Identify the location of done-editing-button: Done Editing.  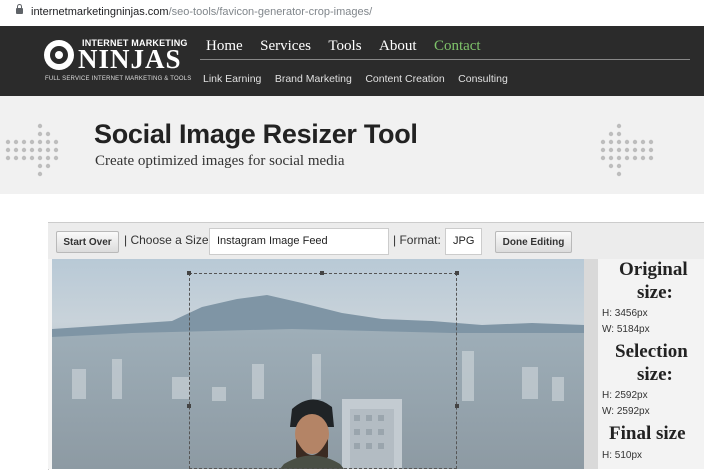
(533, 242).